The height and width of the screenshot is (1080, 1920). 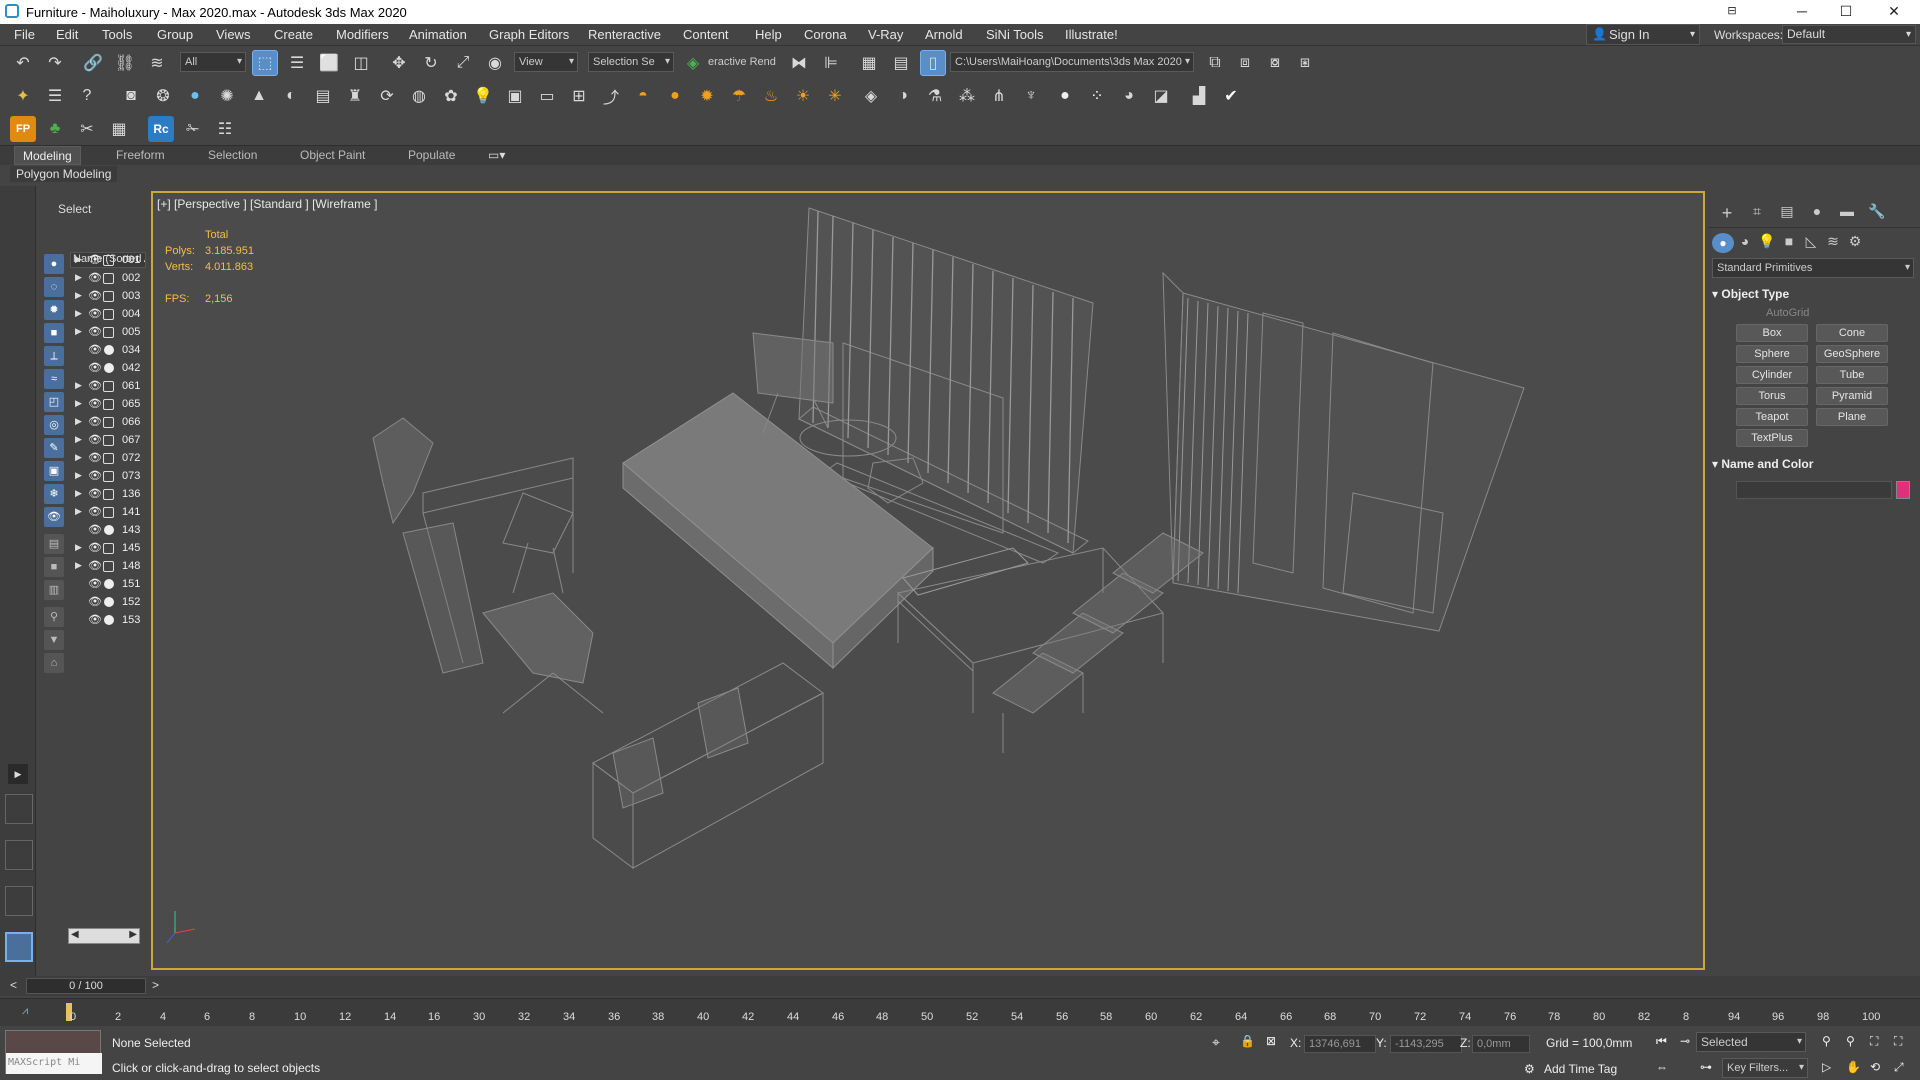 I want to click on render-window-icon: ◪, so click(x=1161, y=96).